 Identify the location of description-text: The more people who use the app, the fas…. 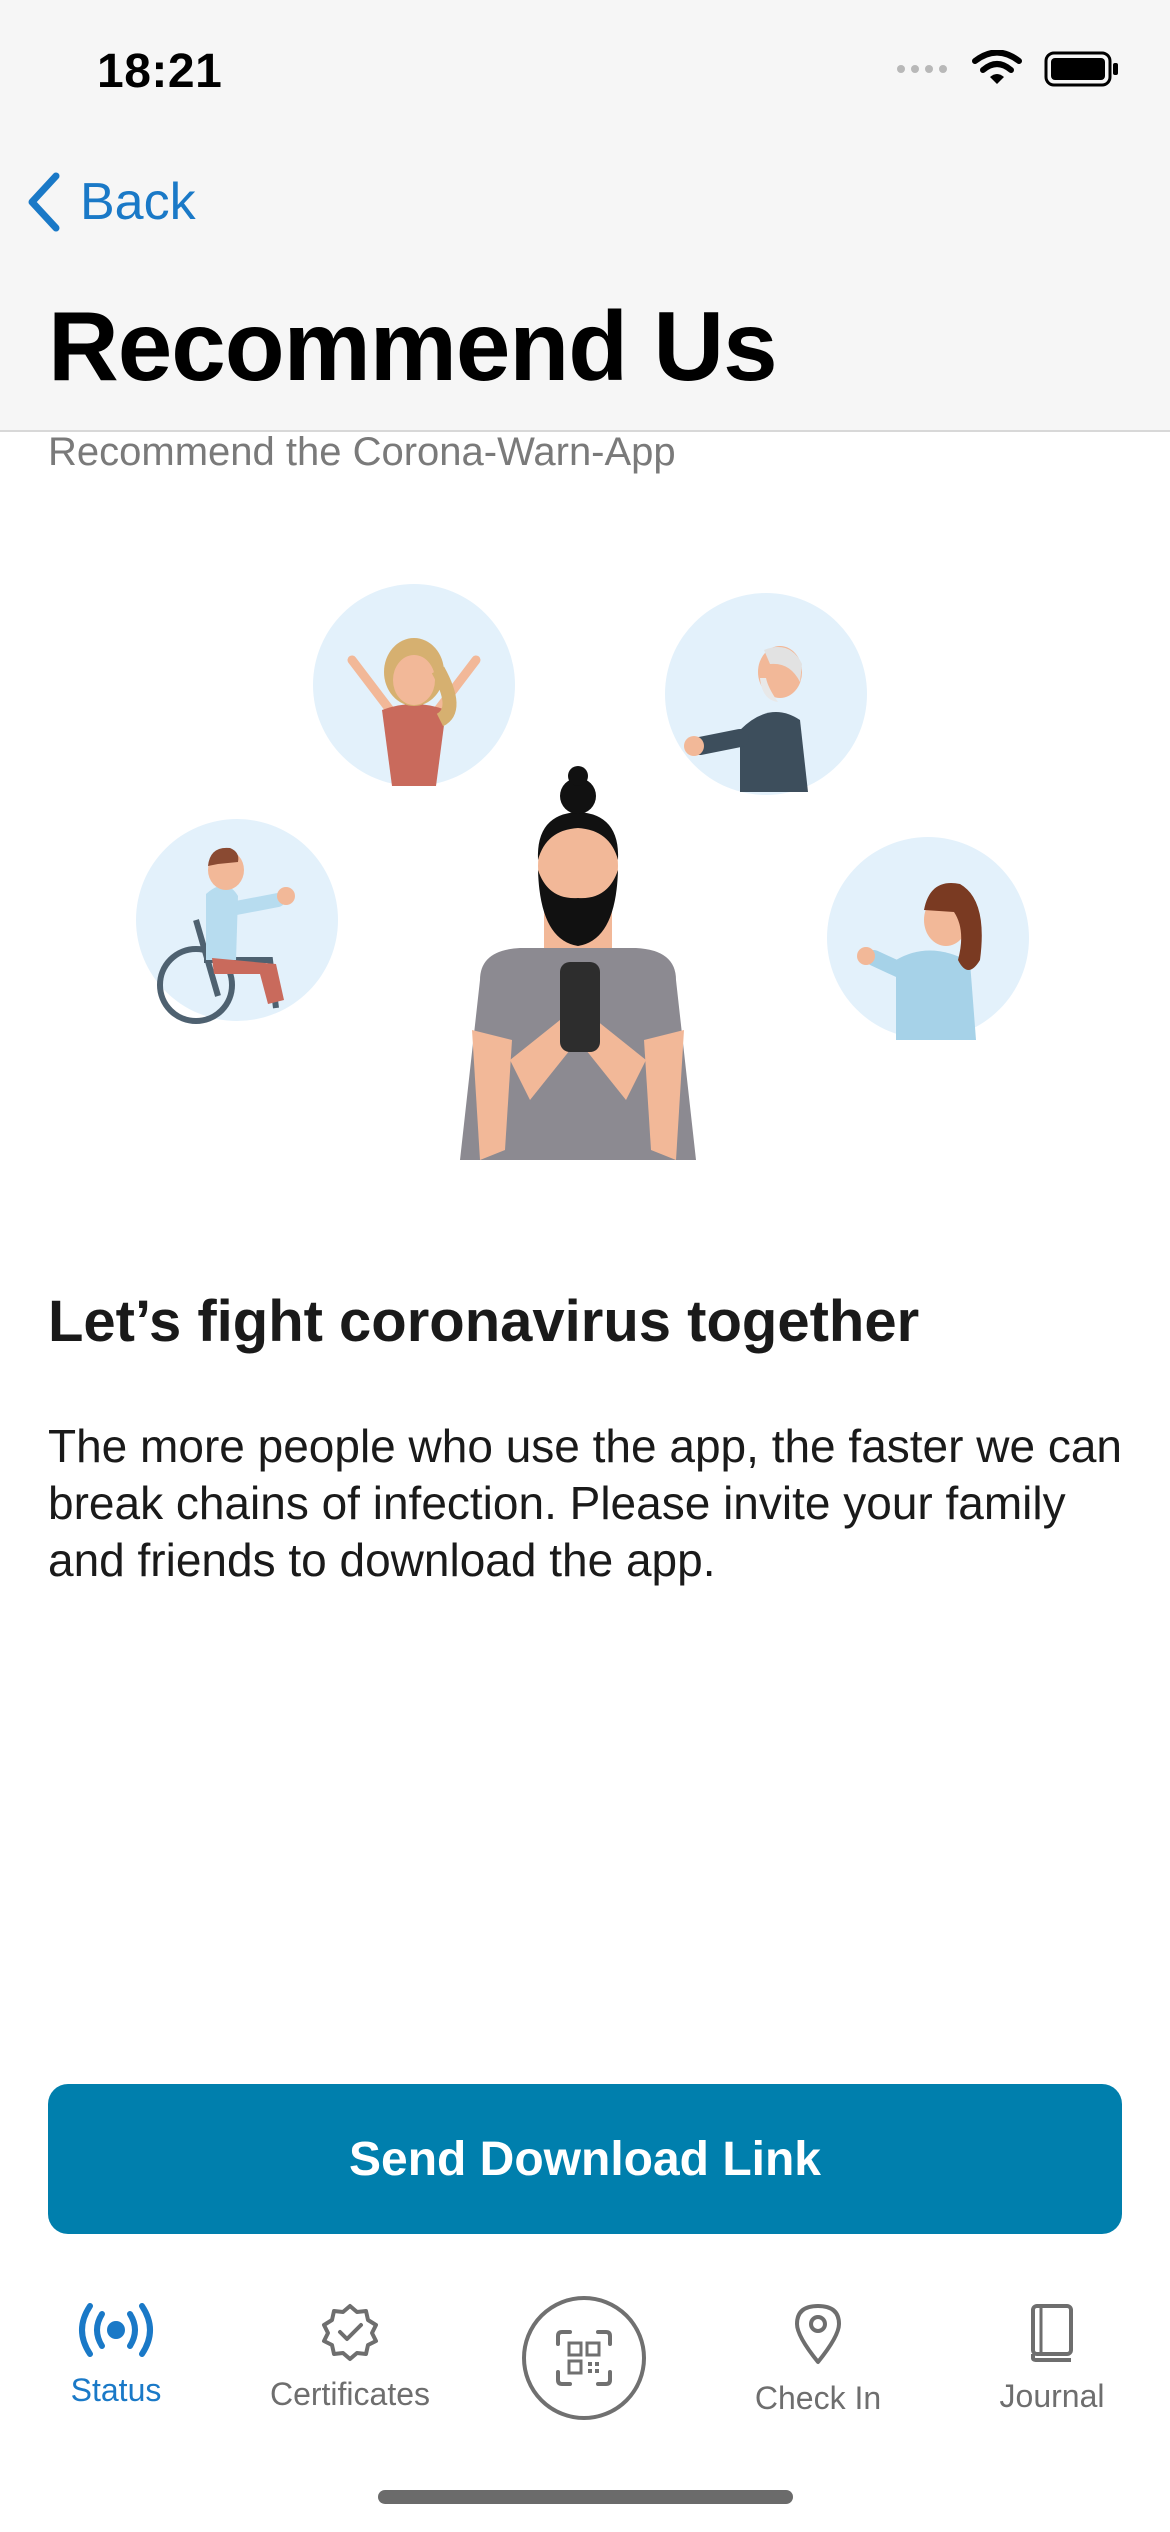
(585, 1503).